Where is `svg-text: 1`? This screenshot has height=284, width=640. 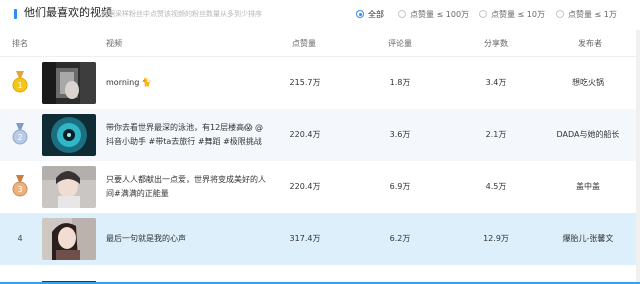 svg-text: 1 is located at coordinates (19, 85).